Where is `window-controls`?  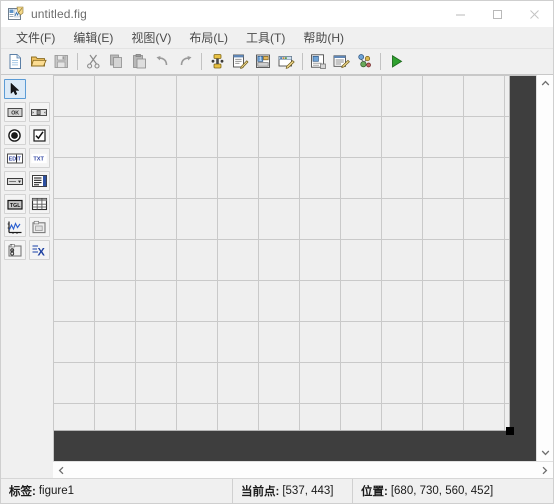
window-controls is located at coordinates (497, 14).